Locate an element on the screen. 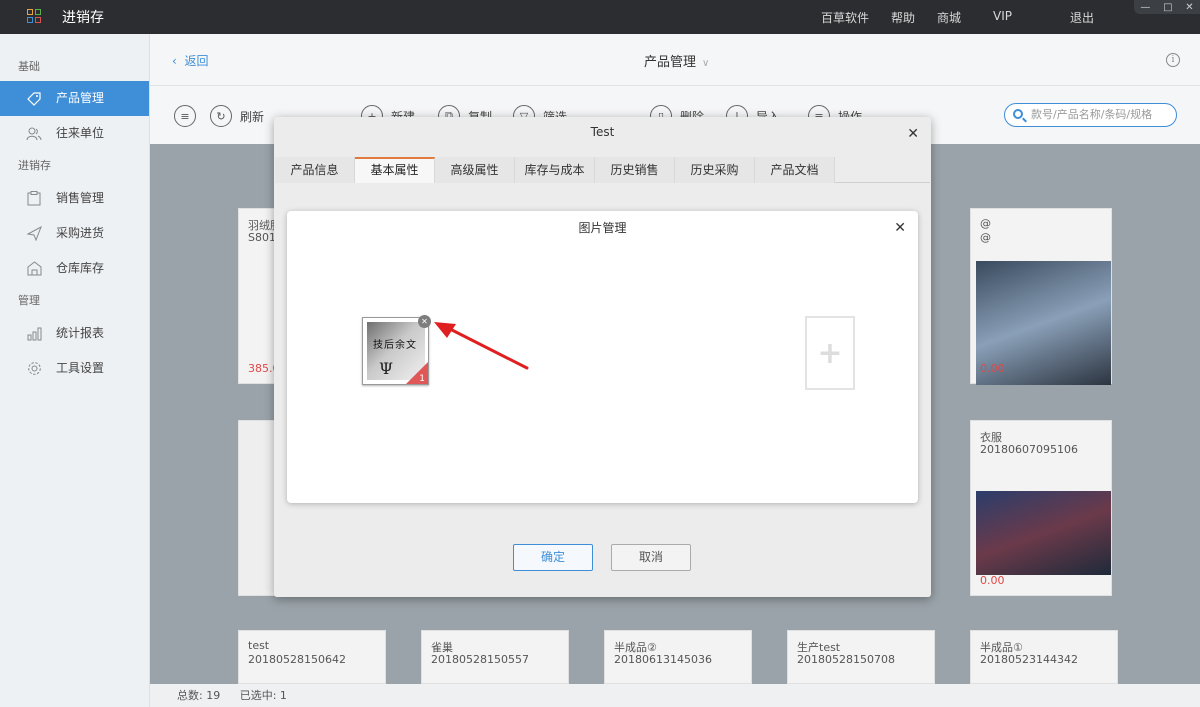 The height and width of the screenshot is (707, 1200). product-name: test is located at coordinates (259, 645).